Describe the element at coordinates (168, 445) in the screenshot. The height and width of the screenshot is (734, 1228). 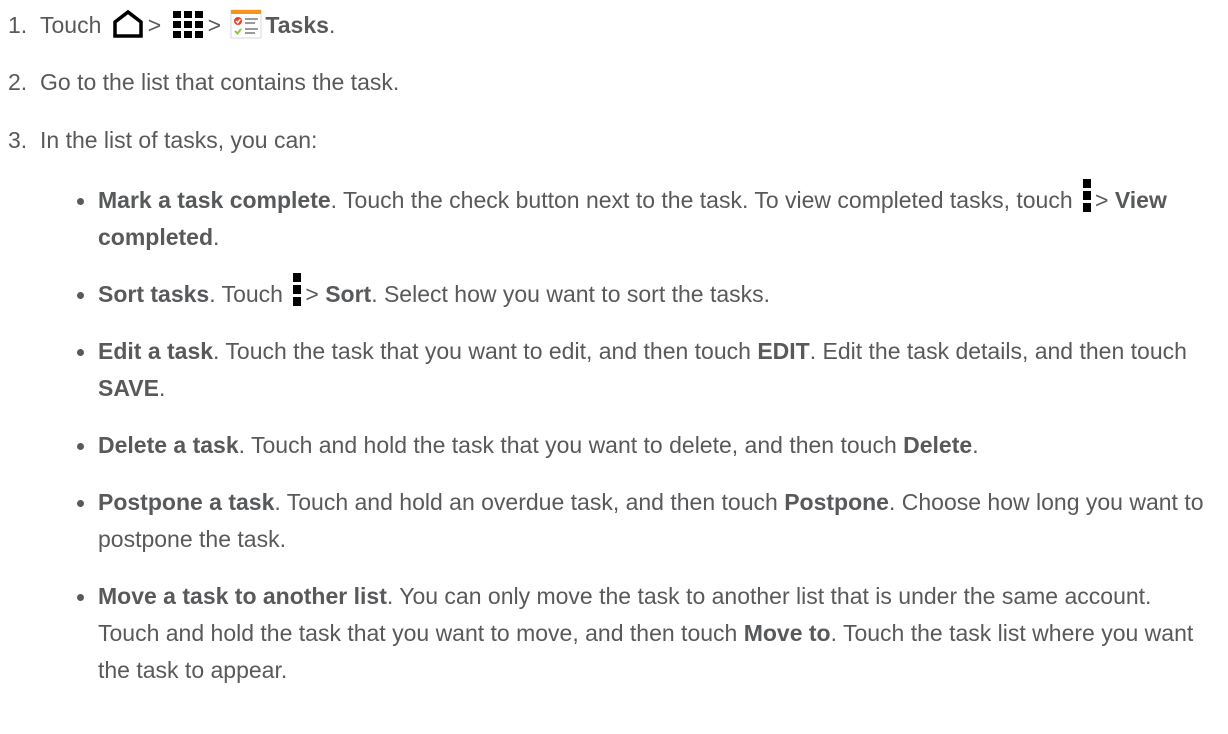
I see `bullet-title: Delete a task` at that location.